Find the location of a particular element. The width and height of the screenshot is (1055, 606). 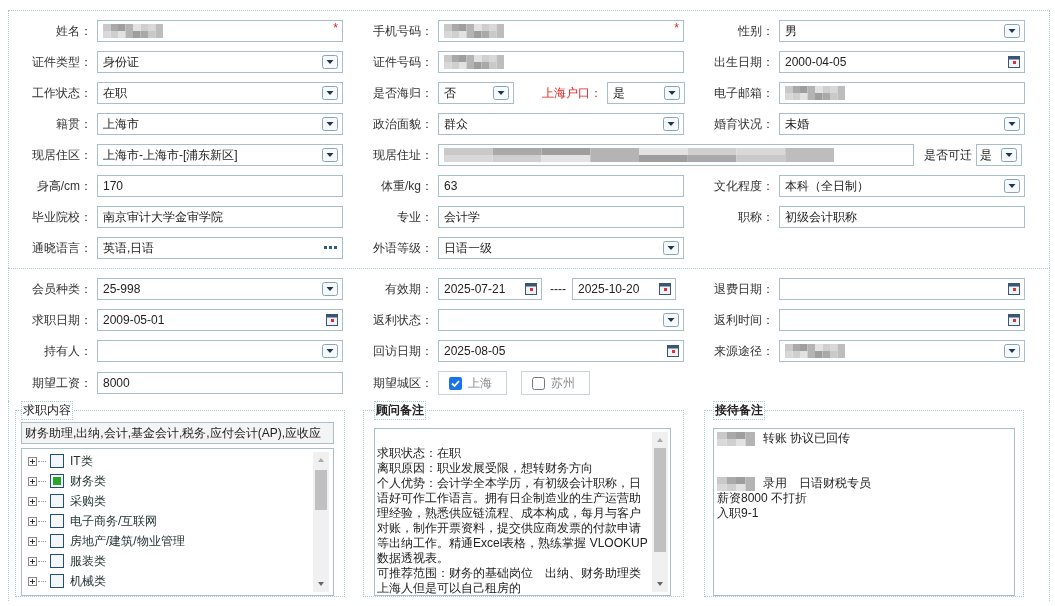

tree-item: 财务类 is located at coordinates (88, 481).